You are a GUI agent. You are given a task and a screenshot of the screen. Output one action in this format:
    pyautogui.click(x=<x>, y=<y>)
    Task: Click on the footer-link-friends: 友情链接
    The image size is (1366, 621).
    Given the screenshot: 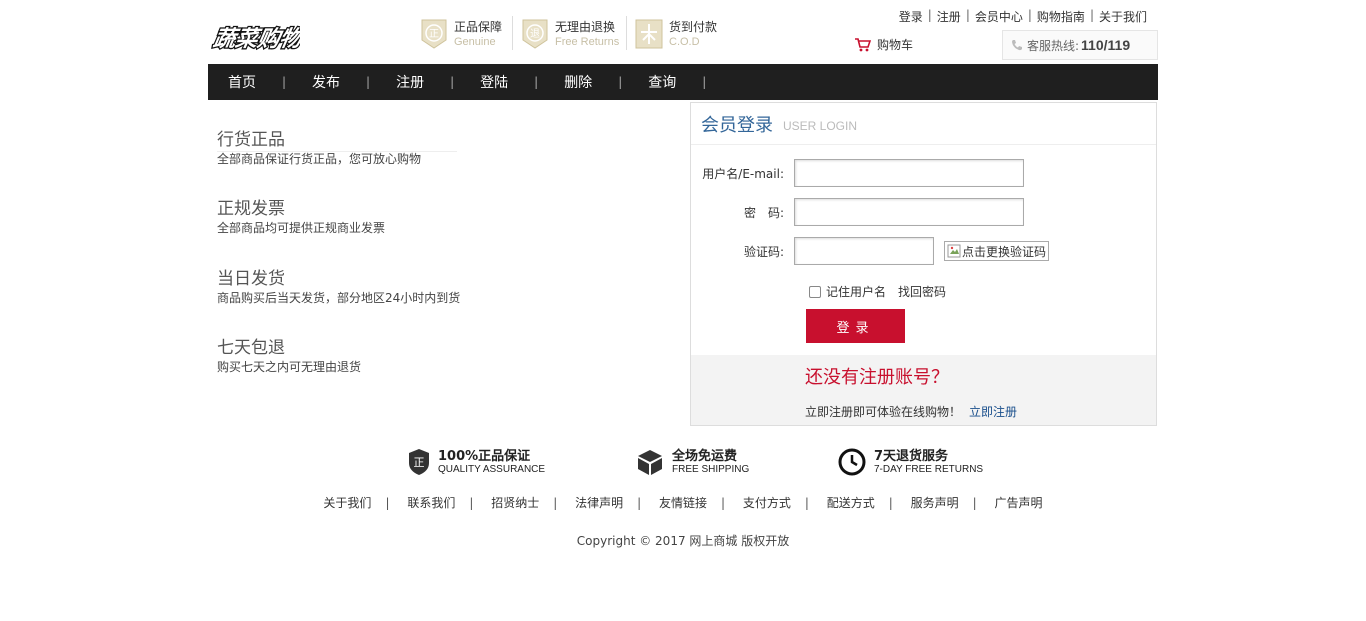 What is the action you would take?
    pyautogui.click(x=683, y=503)
    